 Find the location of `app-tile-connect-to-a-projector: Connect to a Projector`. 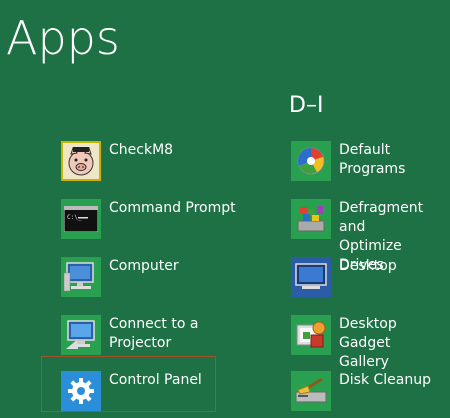

app-tile-connect-to-a-projector: Connect to a Projector is located at coordinates (156, 335).